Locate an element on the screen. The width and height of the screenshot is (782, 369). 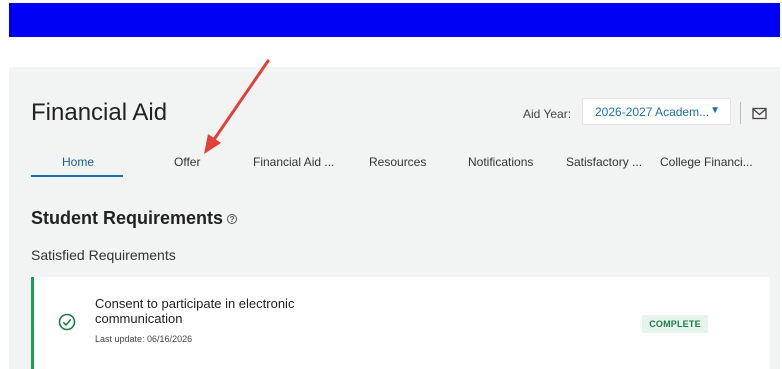
tab-offer: Offer is located at coordinates (187, 162).